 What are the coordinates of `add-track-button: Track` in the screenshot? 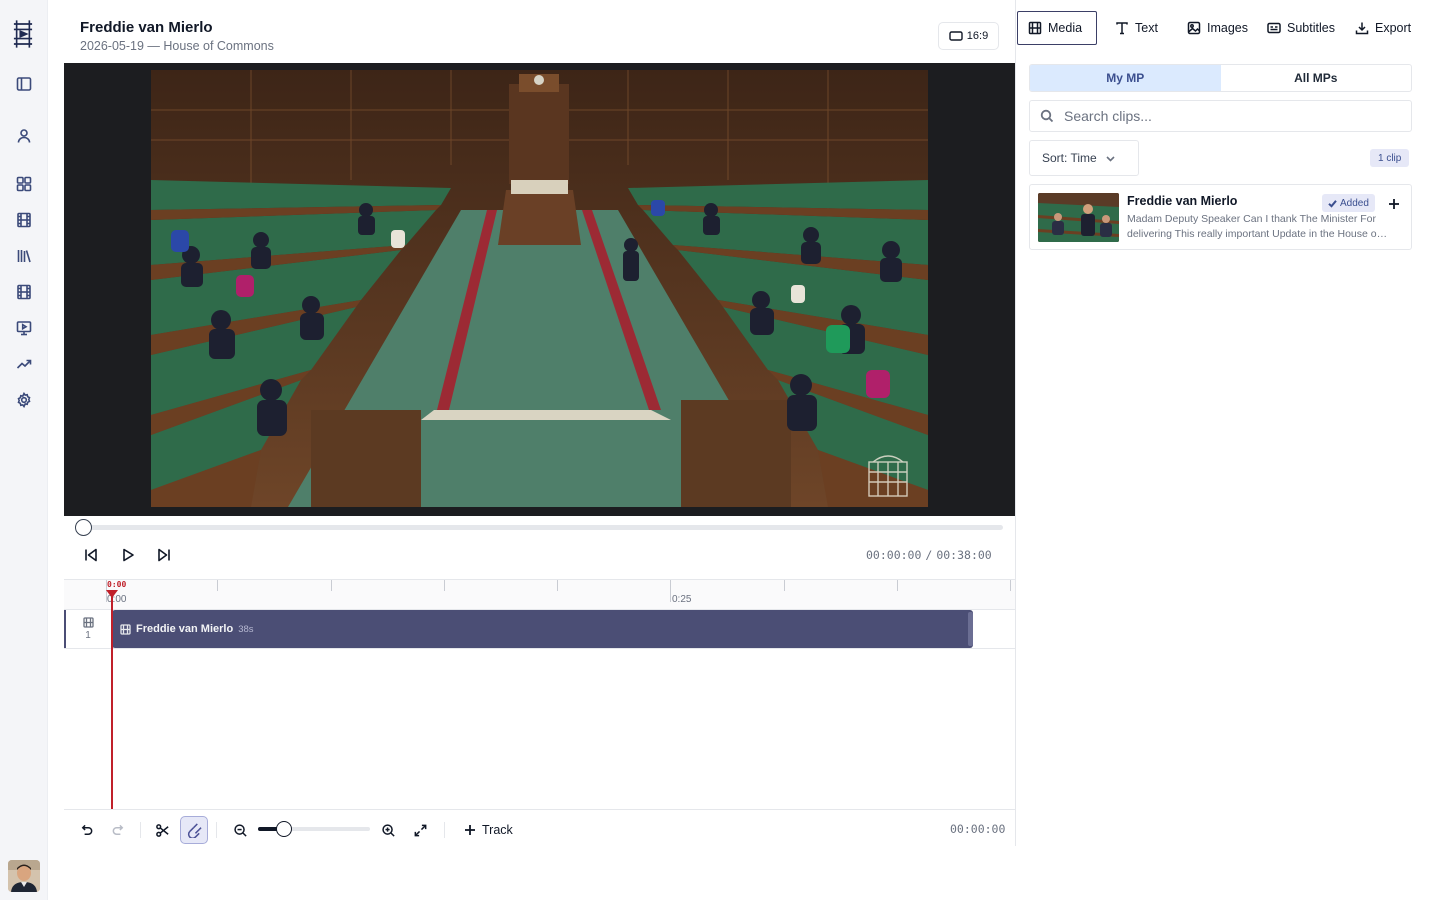 It's located at (488, 830).